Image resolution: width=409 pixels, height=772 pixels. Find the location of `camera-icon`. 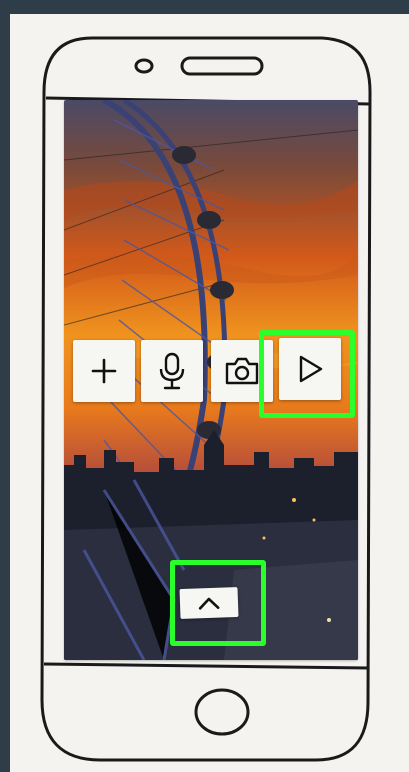

camera-icon is located at coordinates (242, 371).